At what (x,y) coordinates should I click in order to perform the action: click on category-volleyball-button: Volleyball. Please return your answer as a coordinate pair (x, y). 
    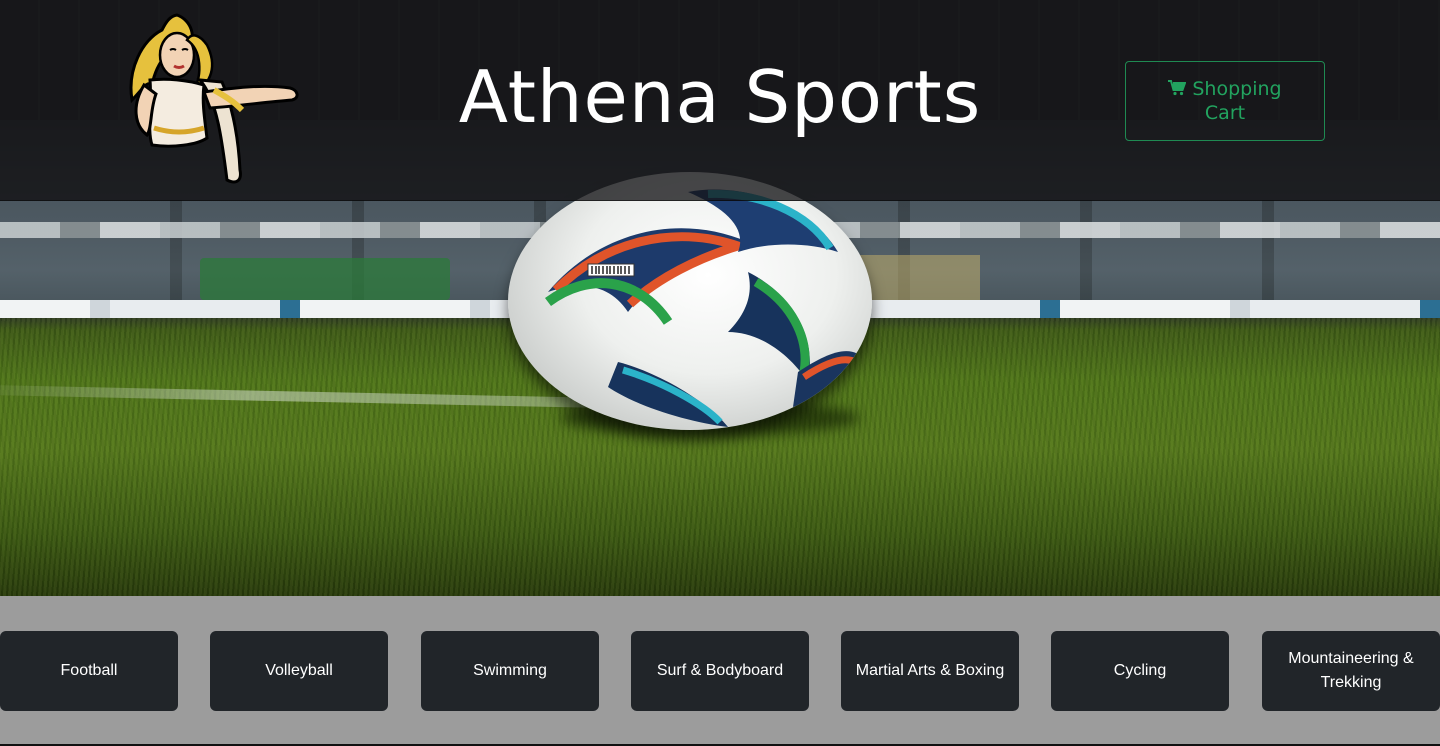
    Looking at the image, I should click on (299, 671).